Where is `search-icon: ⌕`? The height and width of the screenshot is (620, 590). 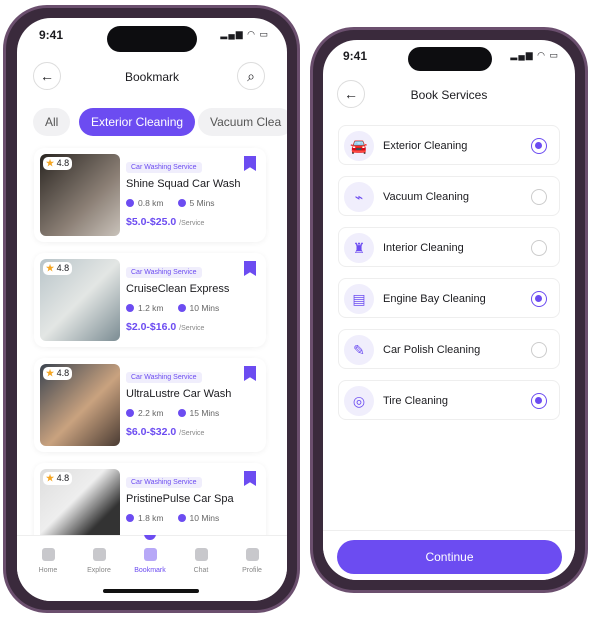 search-icon: ⌕ is located at coordinates (251, 75).